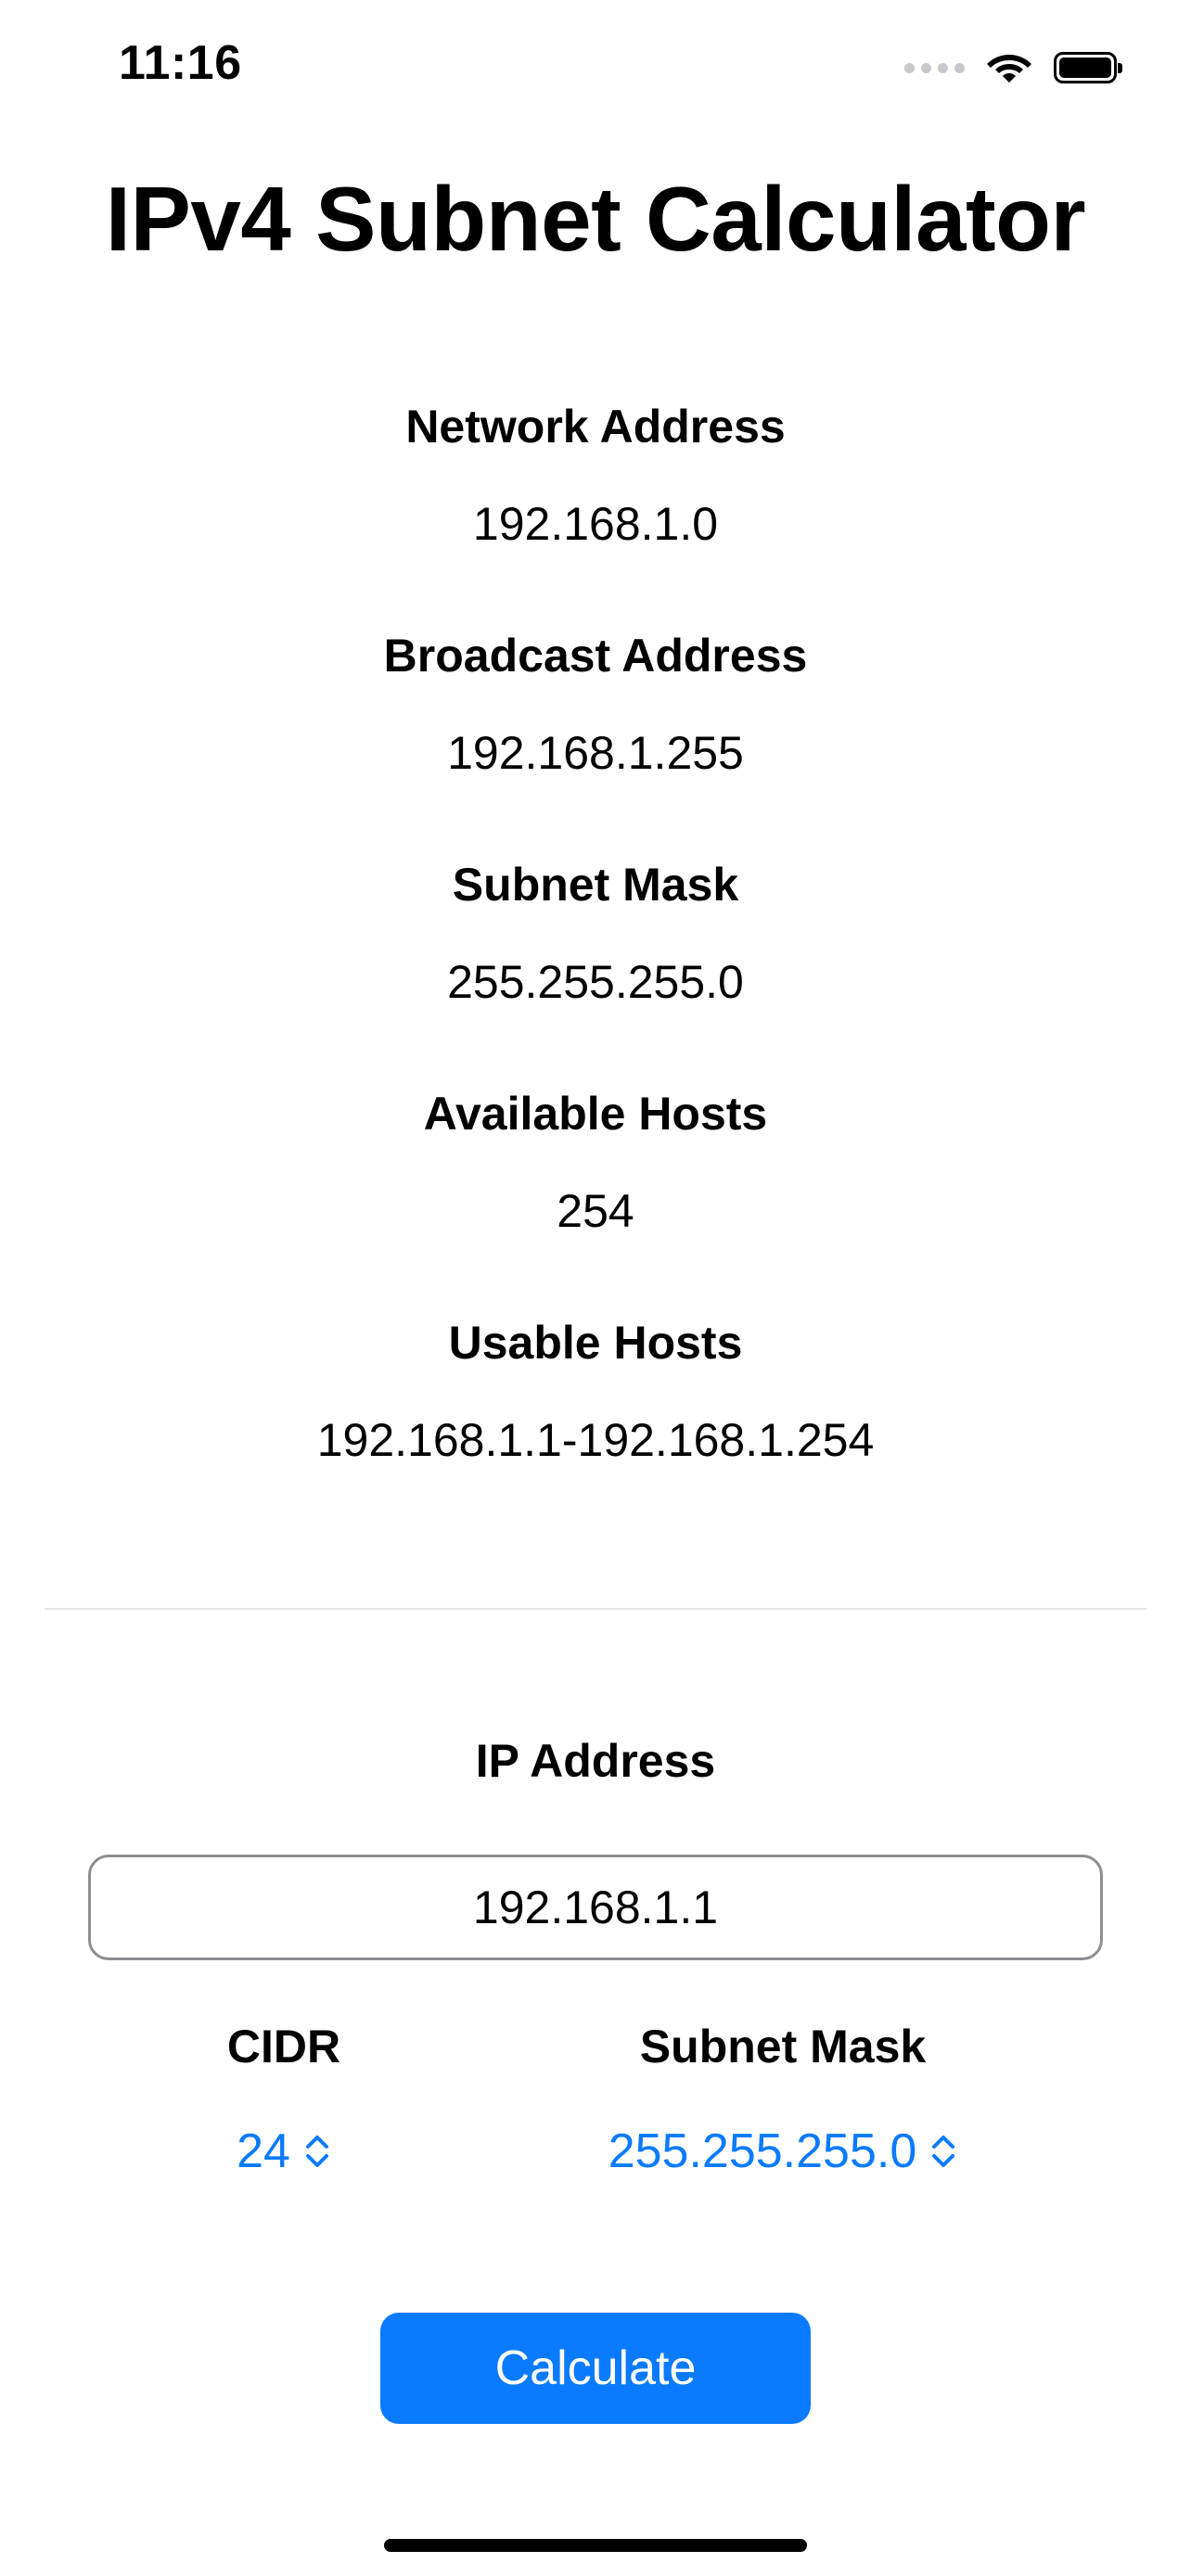 The image size is (1191, 2576). What do you see at coordinates (595, 1761) in the screenshot?
I see `ip-address-label: IP Address` at bounding box center [595, 1761].